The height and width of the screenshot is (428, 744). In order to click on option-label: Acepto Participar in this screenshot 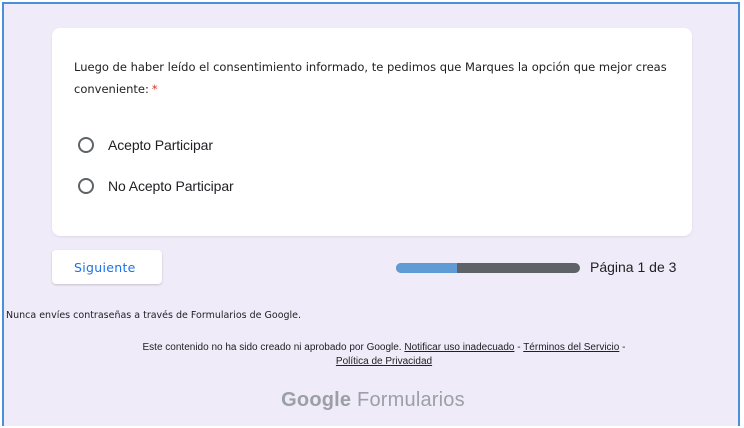, I will do `click(160, 145)`.